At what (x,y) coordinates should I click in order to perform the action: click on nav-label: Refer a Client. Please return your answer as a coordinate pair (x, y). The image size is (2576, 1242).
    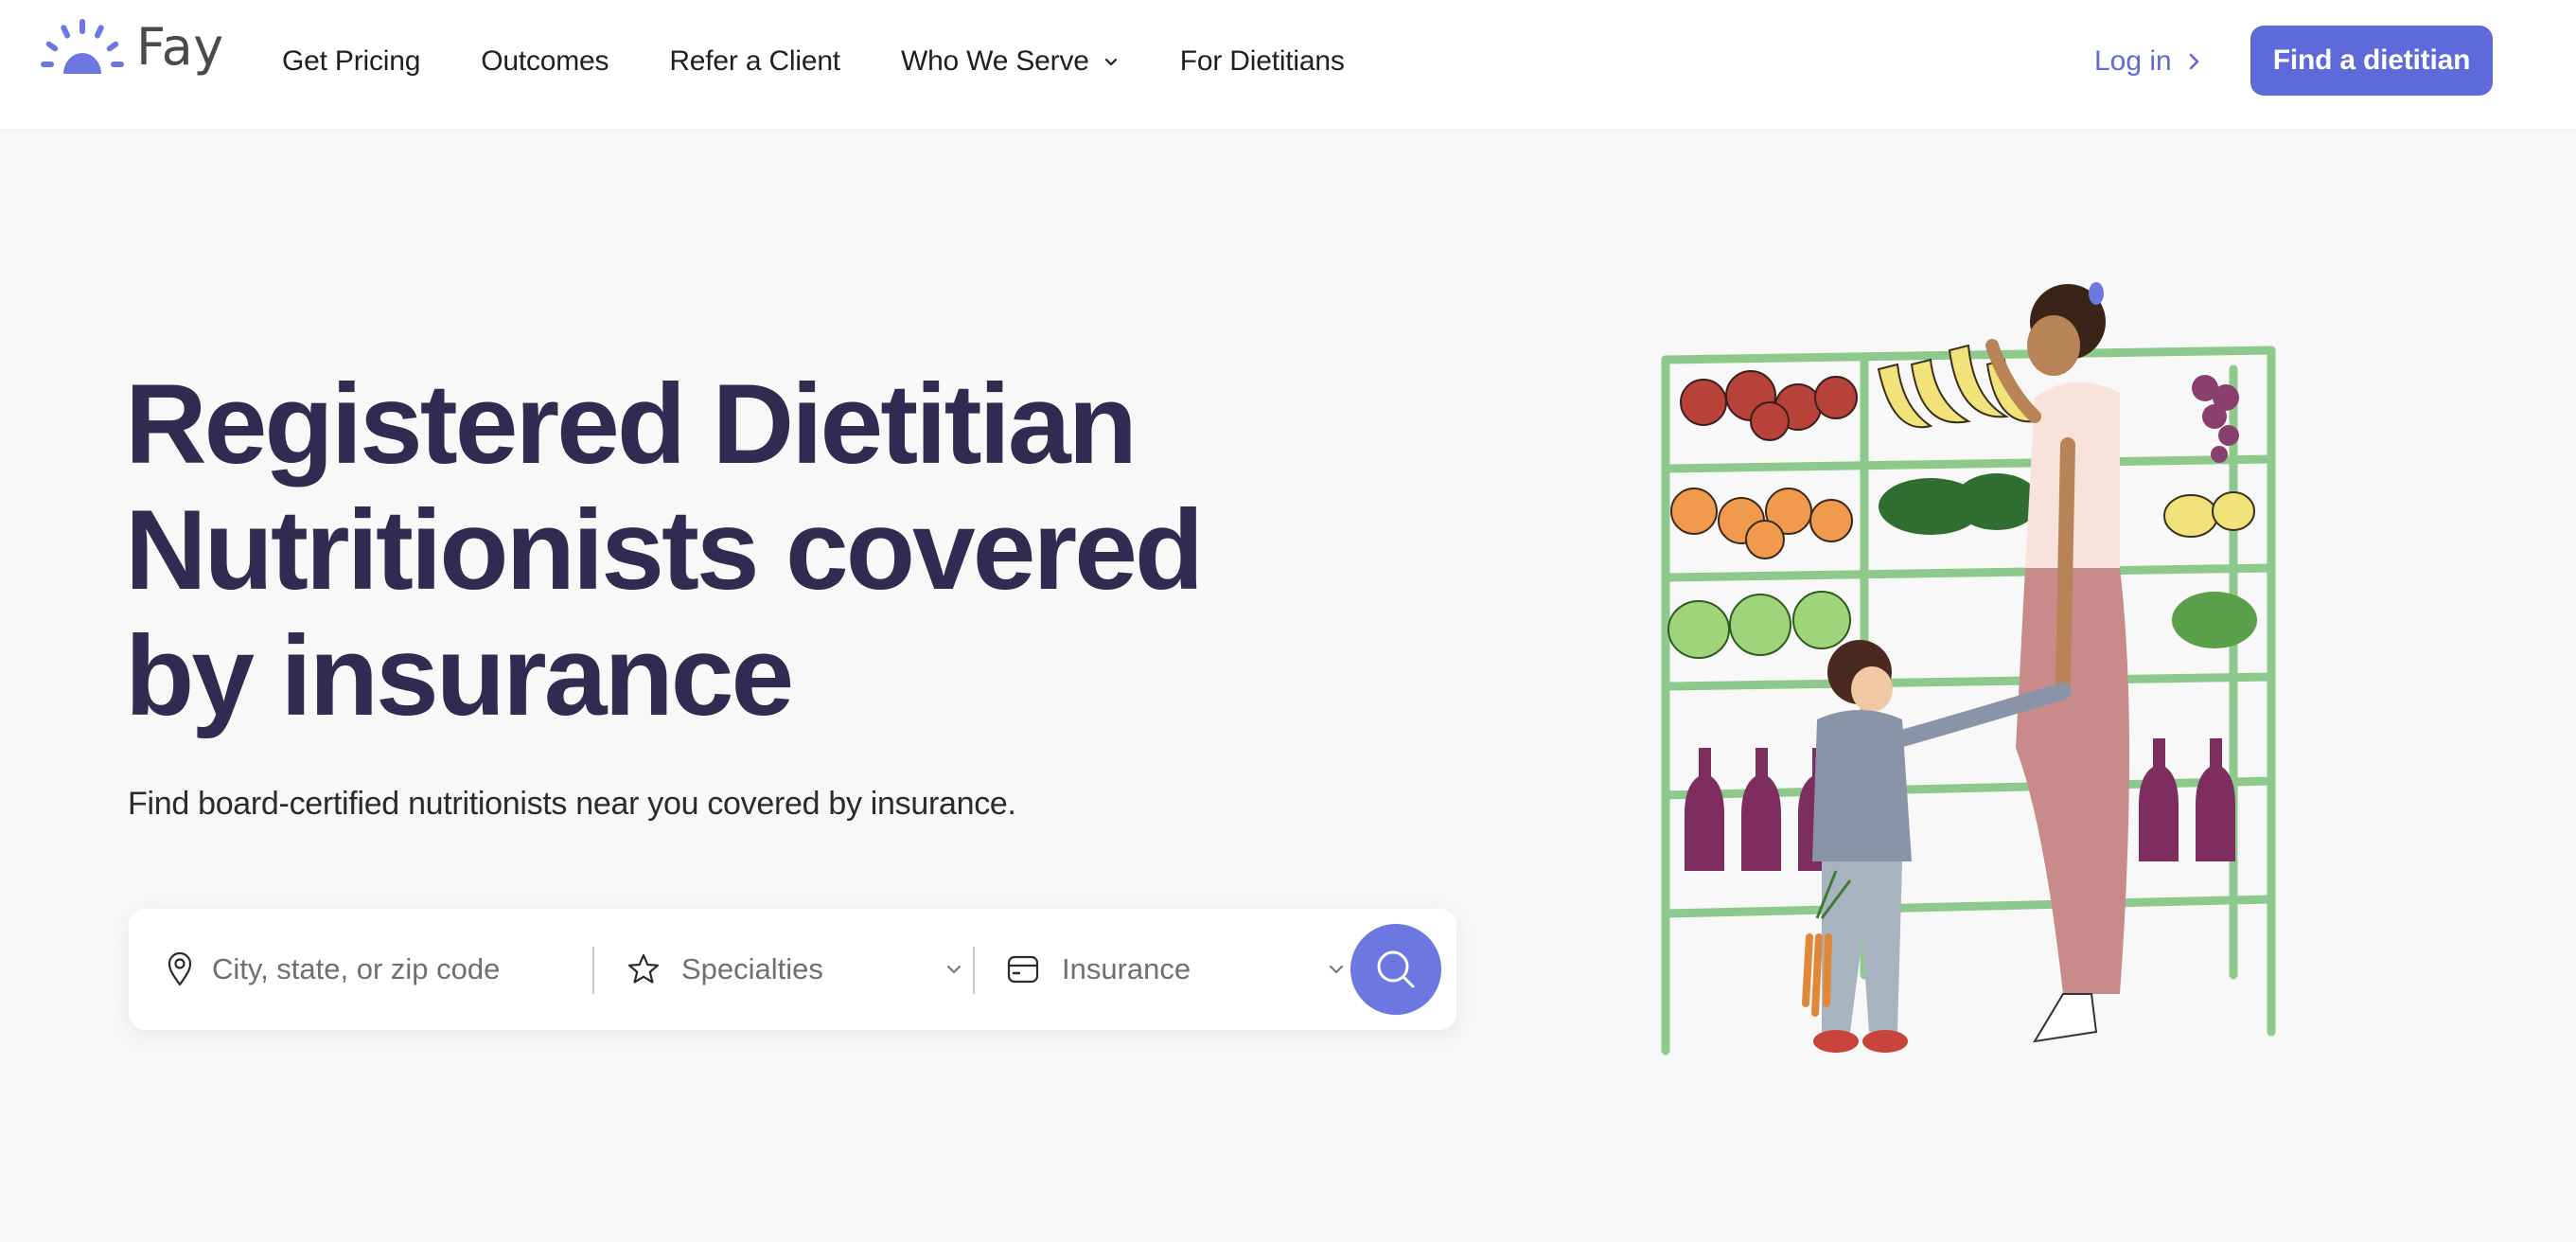
    Looking at the image, I should click on (754, 61).